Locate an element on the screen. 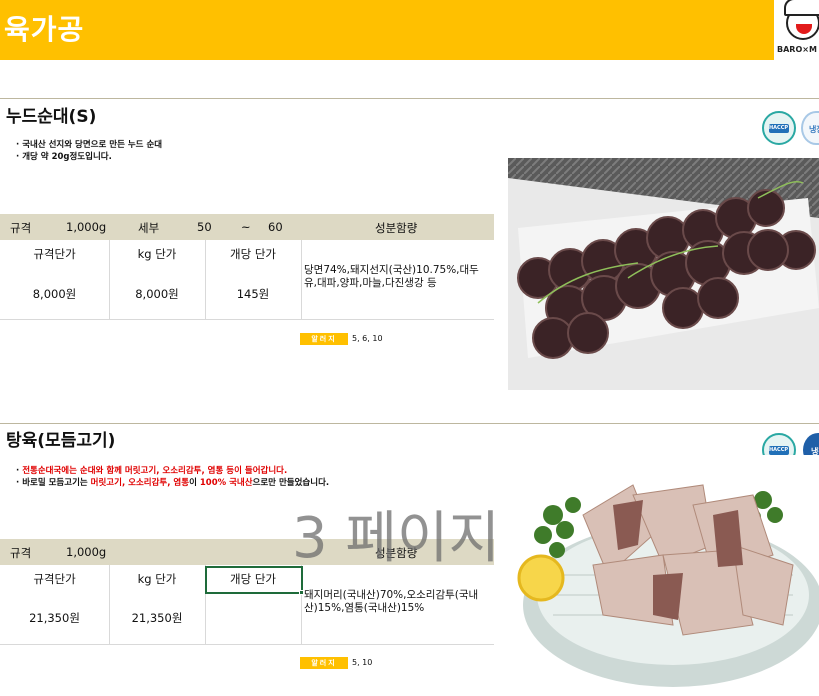 This screenshot has height=696, width=819. spec-range-to: 60 is located at coordinates (275, 227).